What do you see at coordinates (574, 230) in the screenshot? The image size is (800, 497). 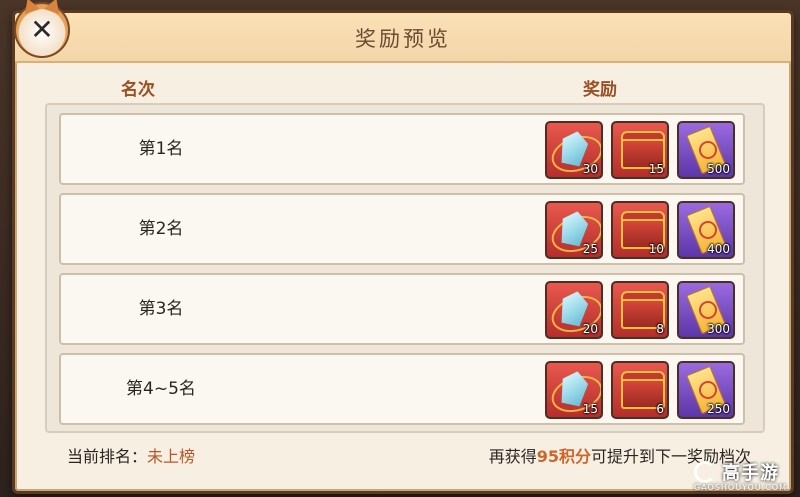 I see `crystal-reward-item: 25` at bounding box center [574, 230].